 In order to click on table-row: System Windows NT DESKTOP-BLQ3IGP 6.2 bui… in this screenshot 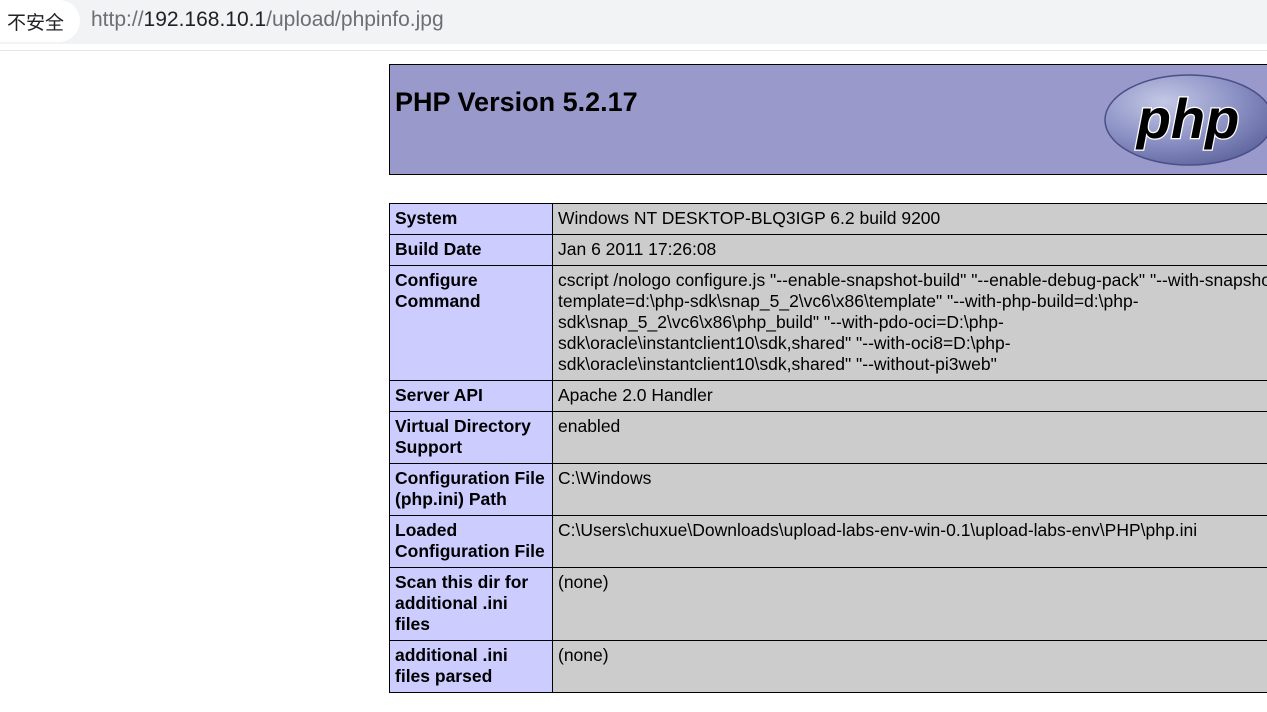, I will do `click(828, 219)`.